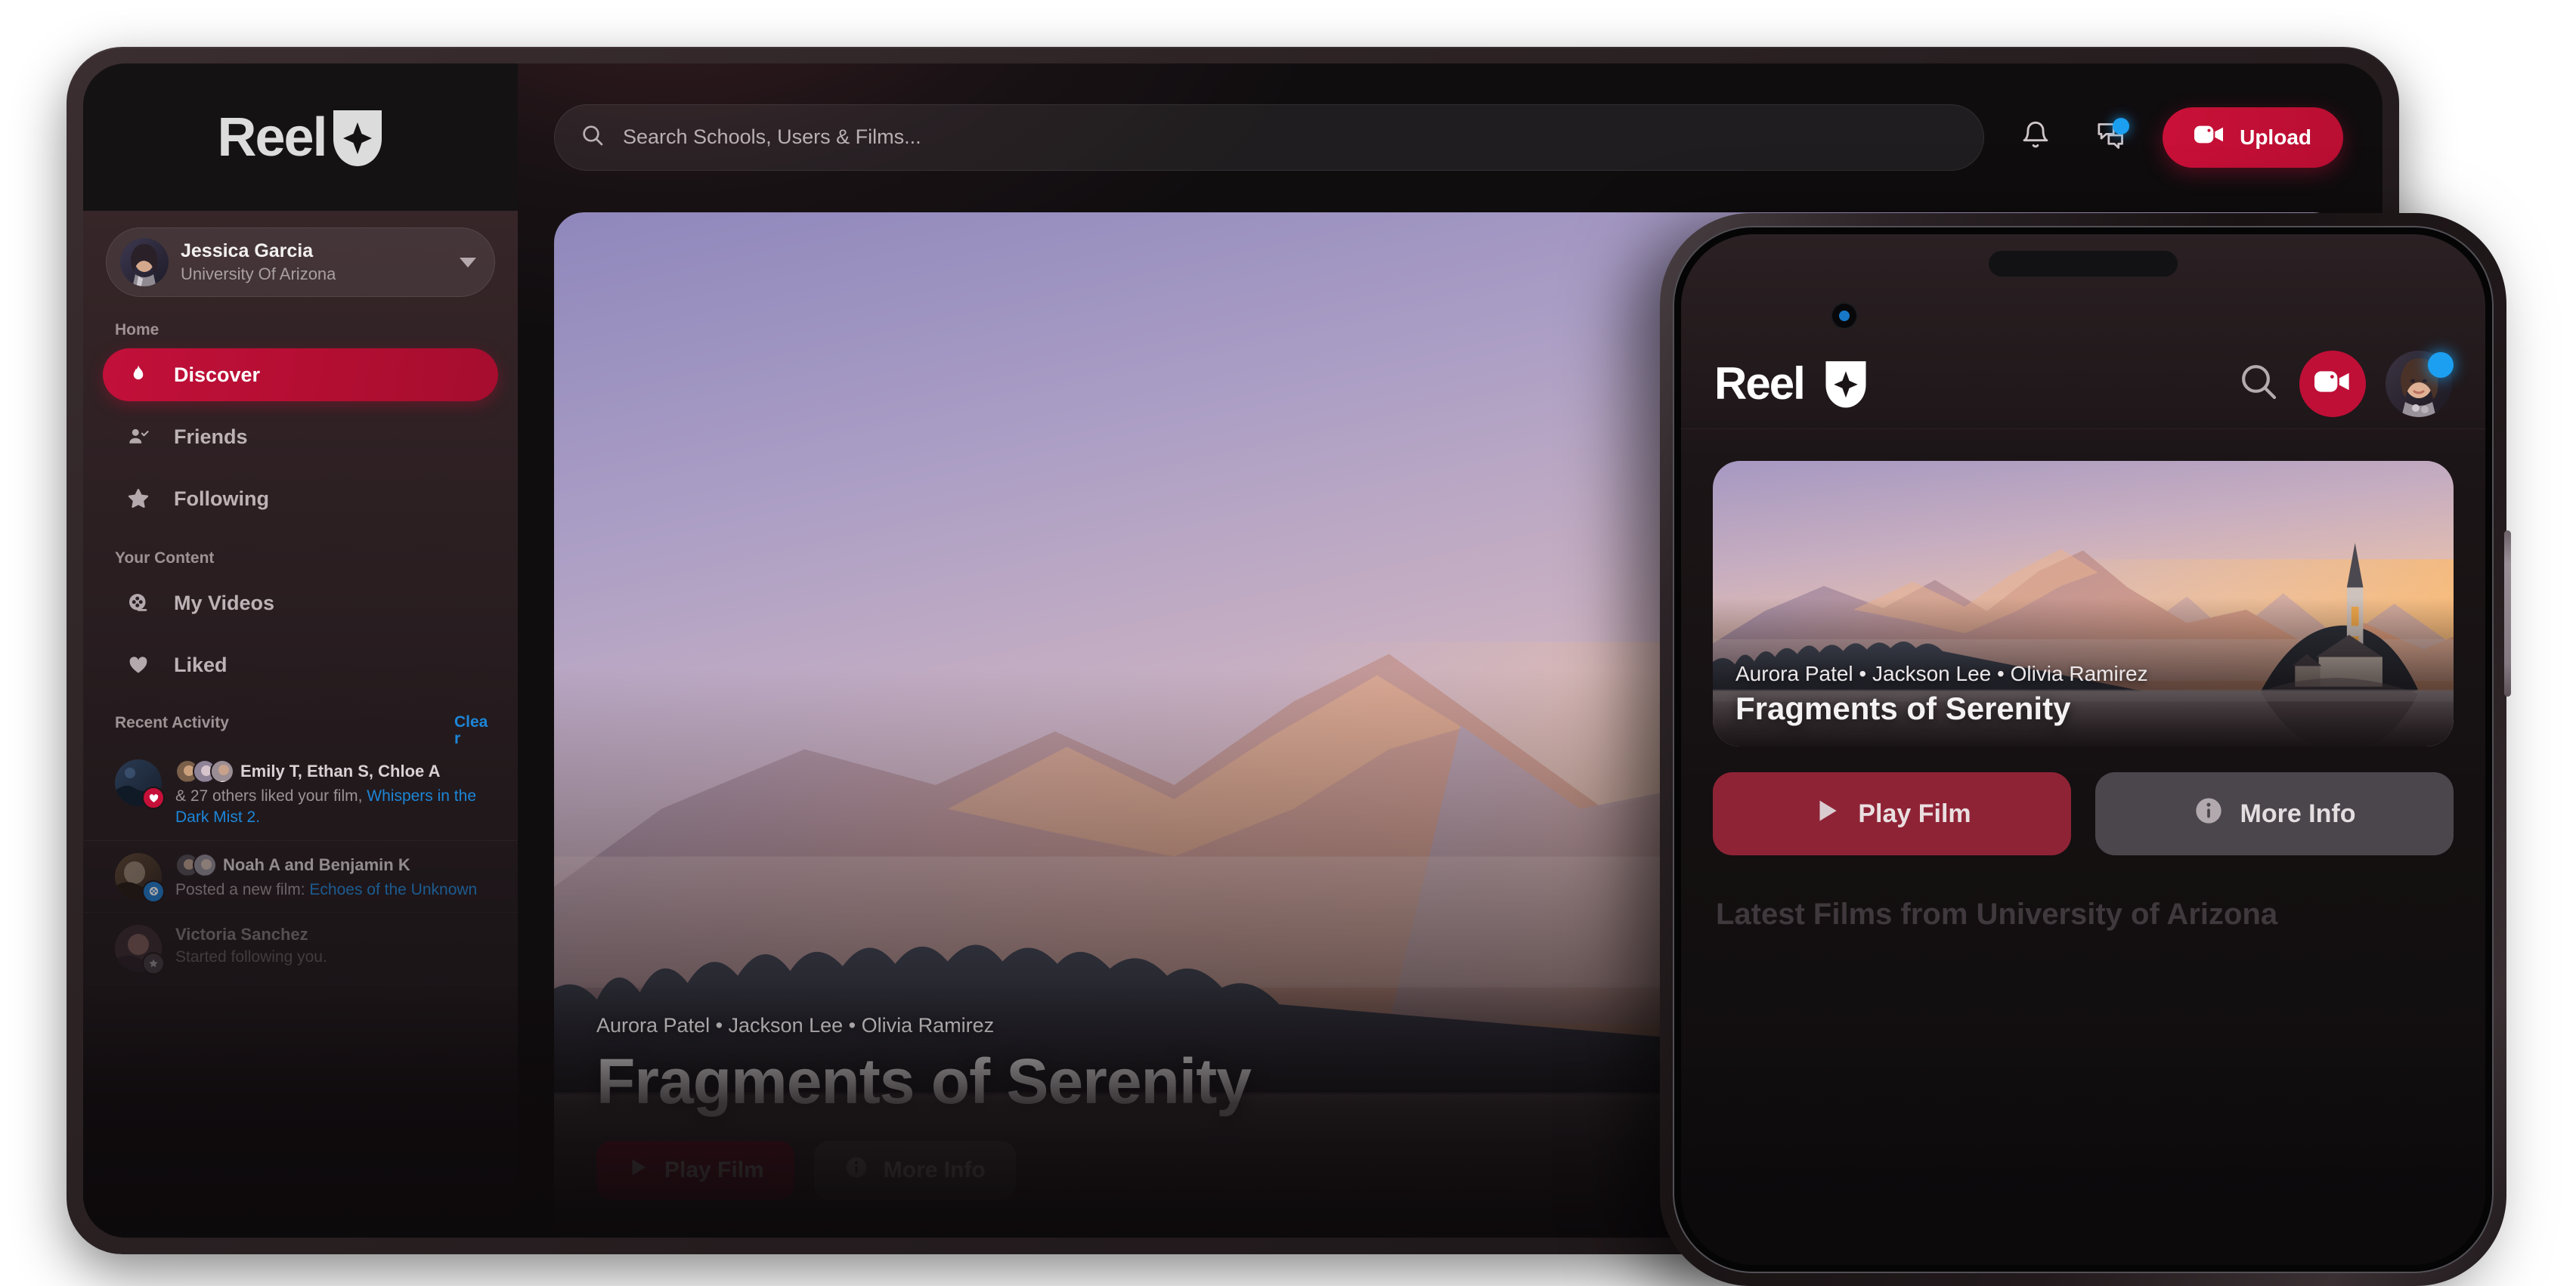 The image size is (2576, 1286). What do you see at coordinates (2083, 264) in the screenshot?
I see `dynamic-island` at bounding box center [2083, 264].